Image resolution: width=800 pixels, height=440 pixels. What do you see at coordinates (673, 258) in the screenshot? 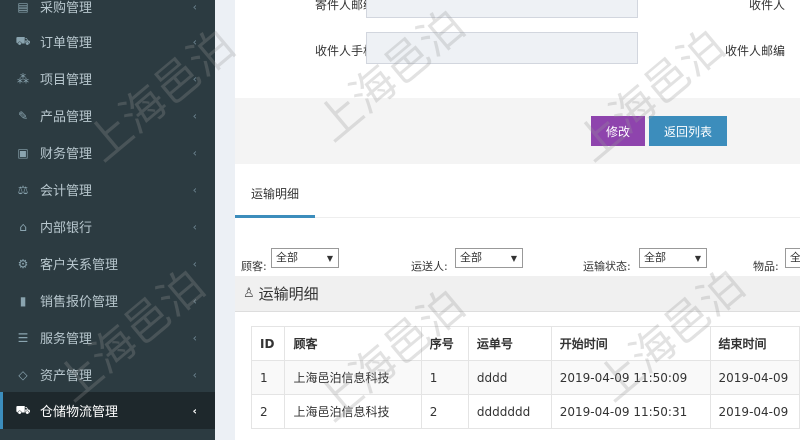
I see `status-filter-select: 全部 ▼` at bounding box center [673, 258].